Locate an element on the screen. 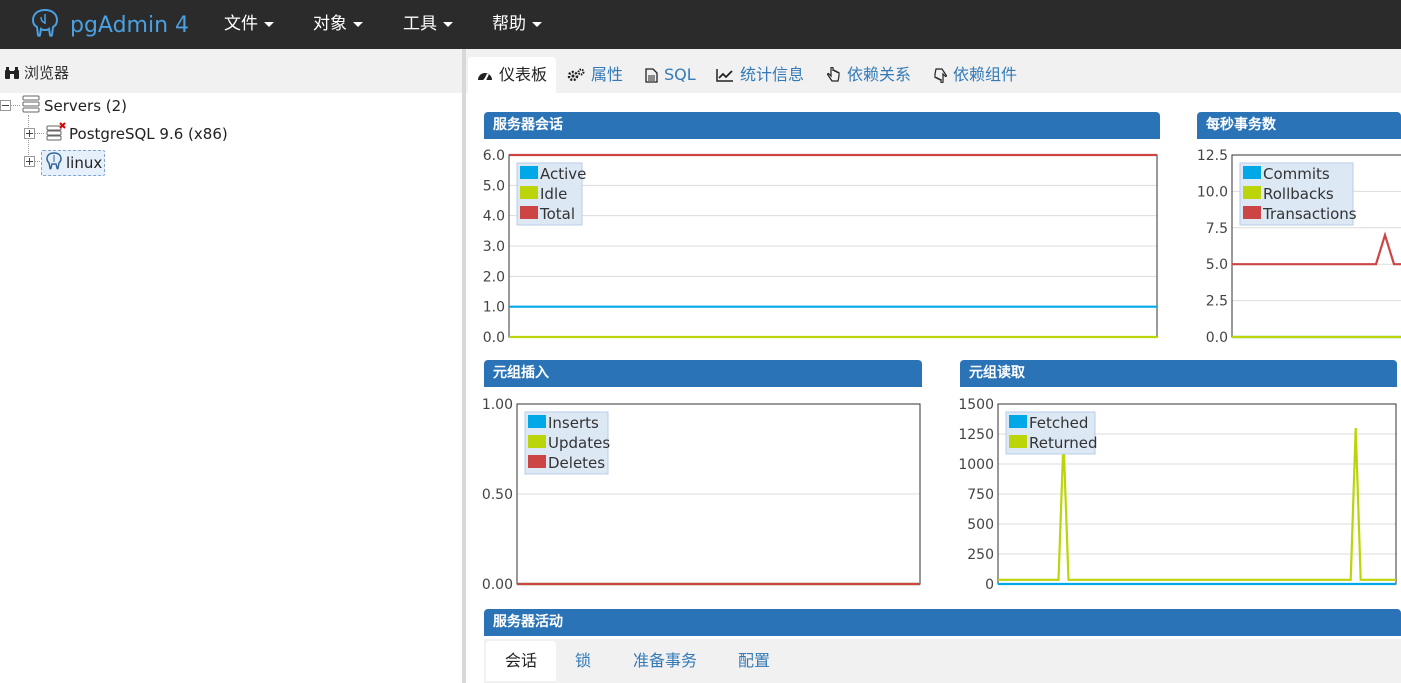 The height and width of the screenshot is (683, 1401). file-icon is located at coordinates (651, 75).